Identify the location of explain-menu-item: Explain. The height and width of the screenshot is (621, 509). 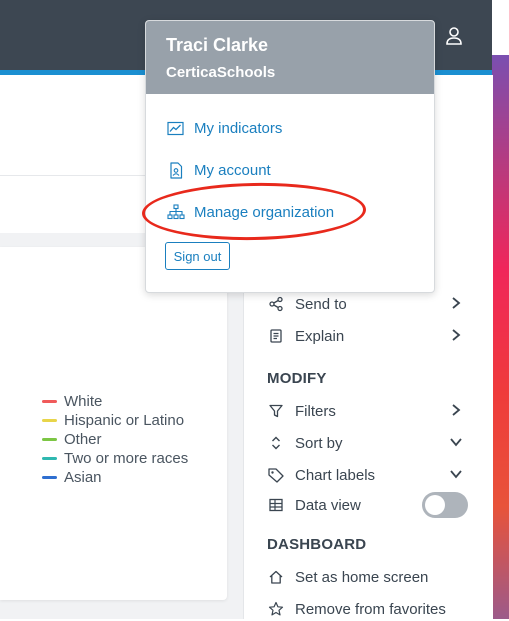
(371, 336).